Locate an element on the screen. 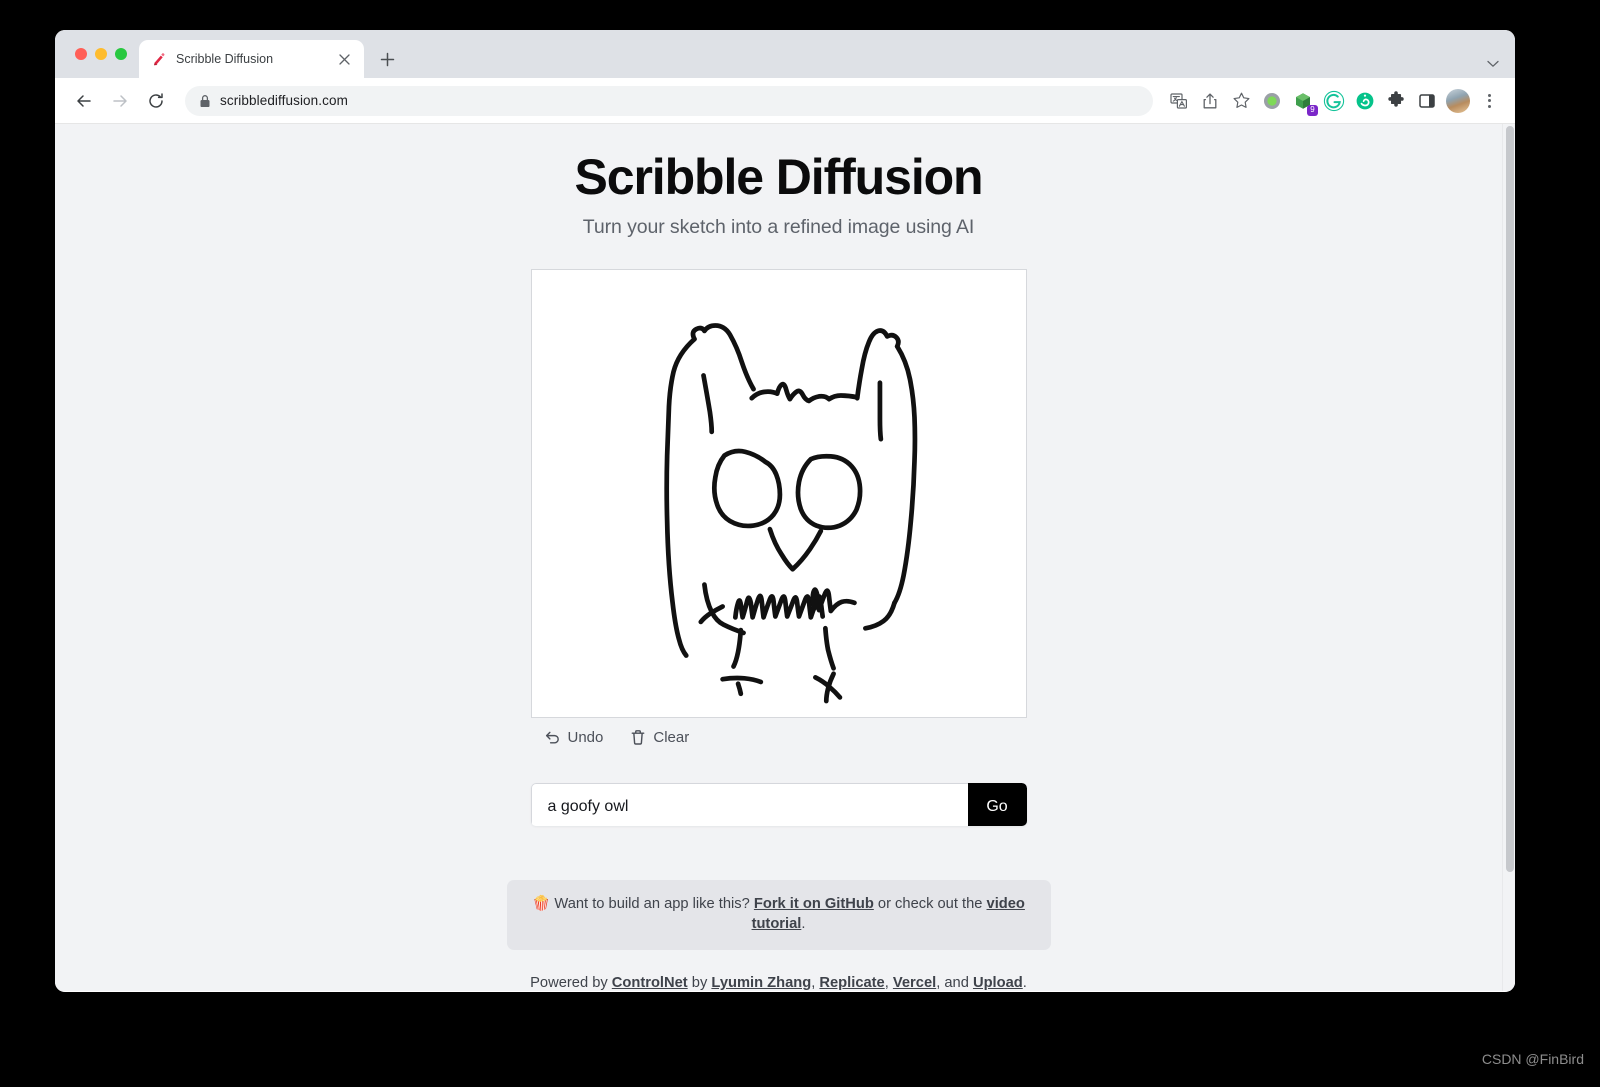 The width and height of the screenshot is (1600, 1087). page-title: Scribble Diffusion is located at coordinates (778, 177).